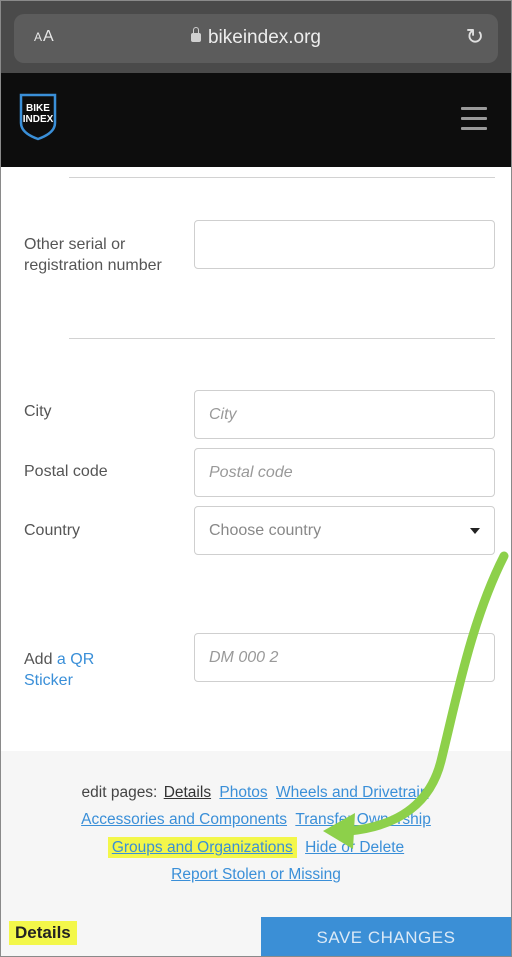 The image size is (512, 957). What do you see at coordinates (344, 244) in the screenshot?
I see `other-serial-input` at bounding box center [344, 244].